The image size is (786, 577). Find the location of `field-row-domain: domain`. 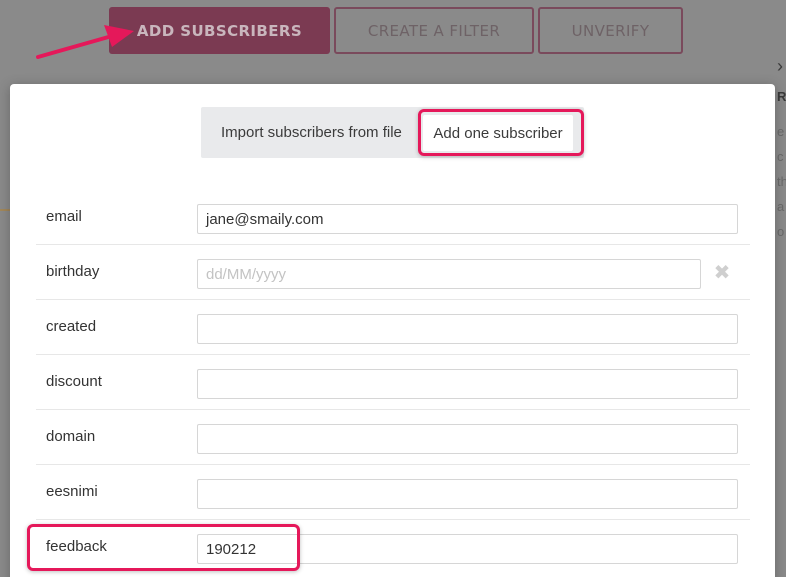

field-row-domain: domain is located at coordinates (393, 437).